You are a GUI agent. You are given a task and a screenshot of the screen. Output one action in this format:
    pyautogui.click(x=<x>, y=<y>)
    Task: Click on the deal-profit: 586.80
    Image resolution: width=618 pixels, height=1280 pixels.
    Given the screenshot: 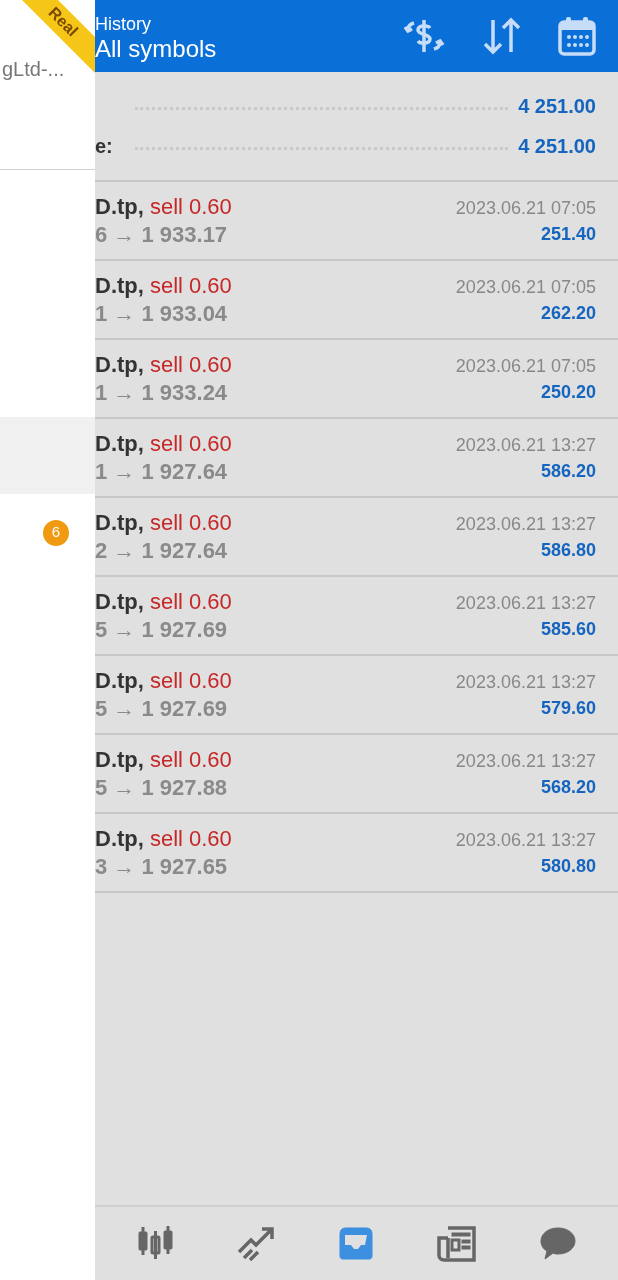 What is the action you would take?
    pyautogui.click(x=568, y=550)
    